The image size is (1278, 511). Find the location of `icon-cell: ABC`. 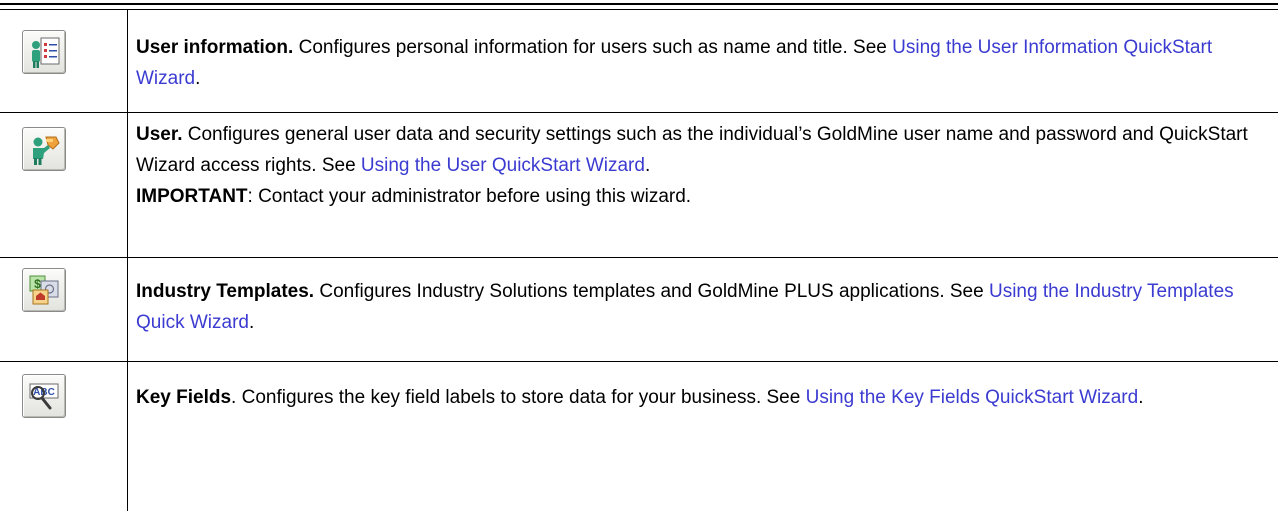

icon-cell: ABC is located at coordinates (63, 436).